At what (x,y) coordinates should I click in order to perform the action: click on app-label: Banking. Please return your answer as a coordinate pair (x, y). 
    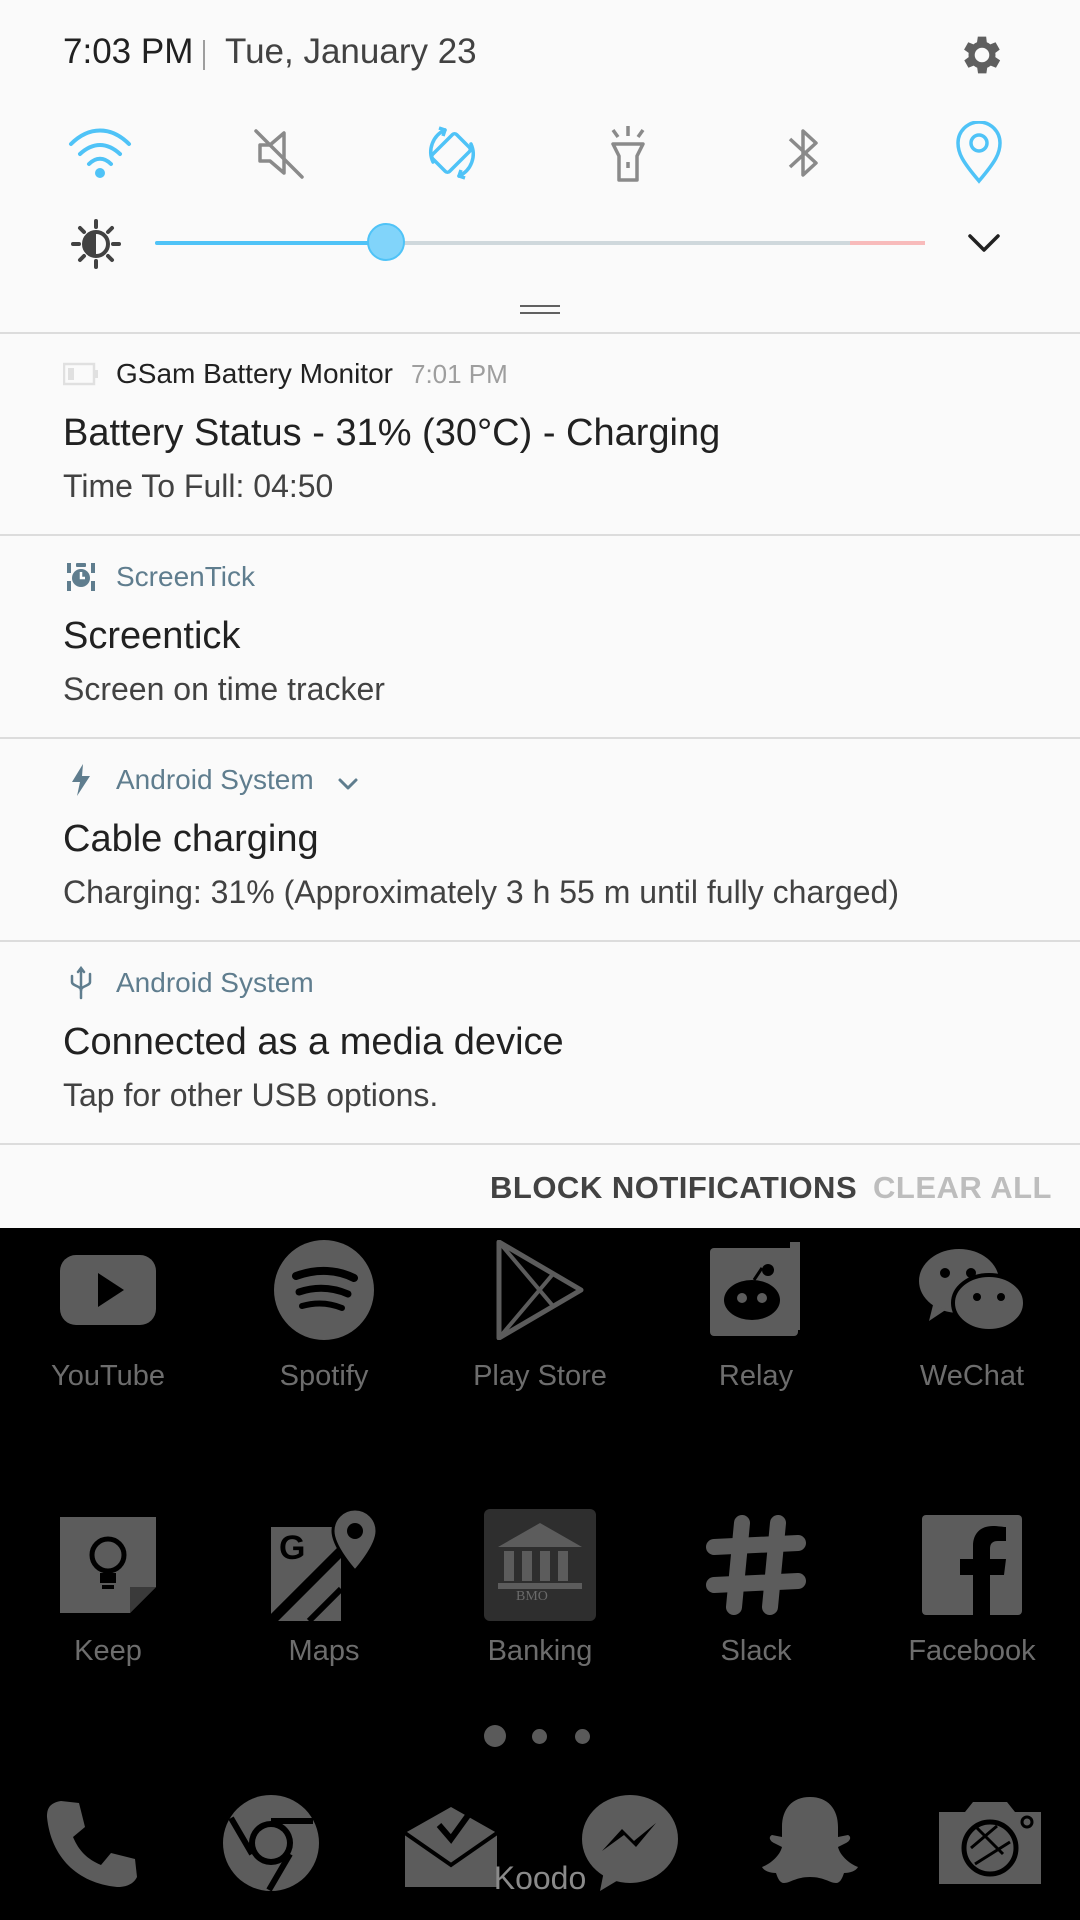
    Looking at the image, I should click on (540, 1651).